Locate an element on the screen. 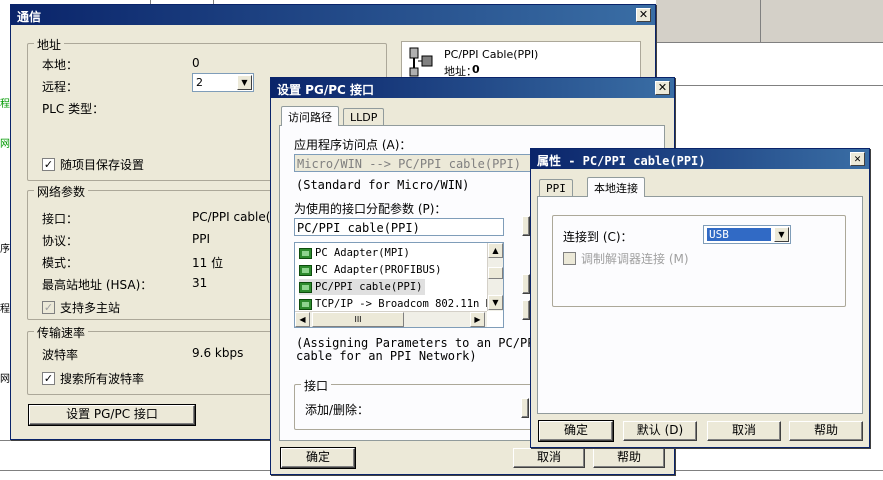 Image resolution: width=883 pixels, height=480 pixels. window-title: 属性 - PC/PPI cable(PPI) is located at coordinates (621, 161).